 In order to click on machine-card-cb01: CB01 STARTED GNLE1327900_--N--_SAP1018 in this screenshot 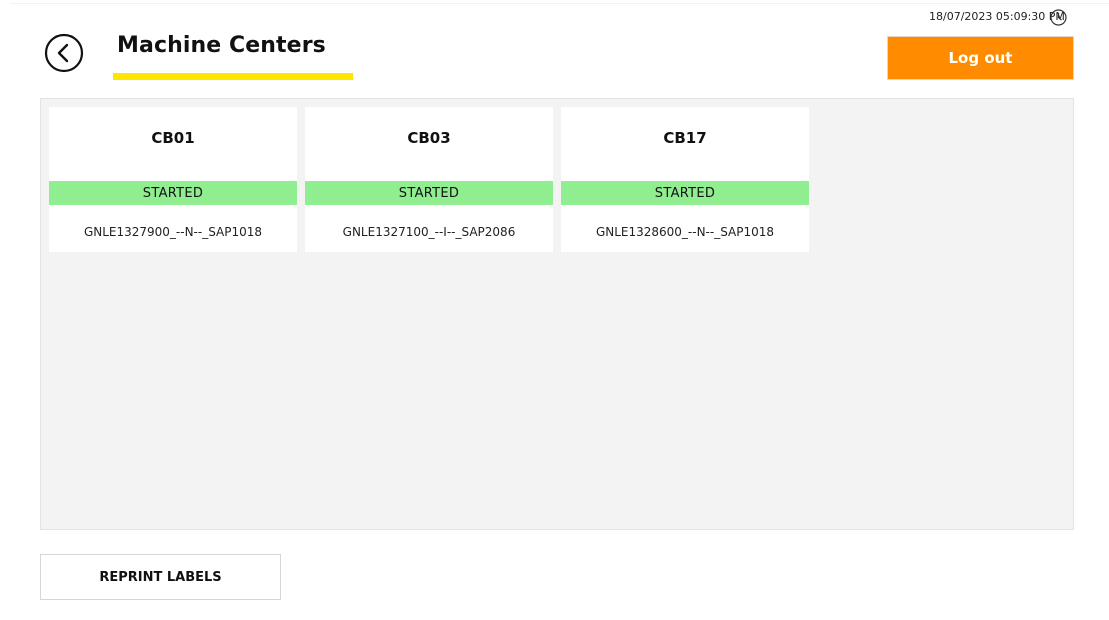, I will do `click(173, 179)`.